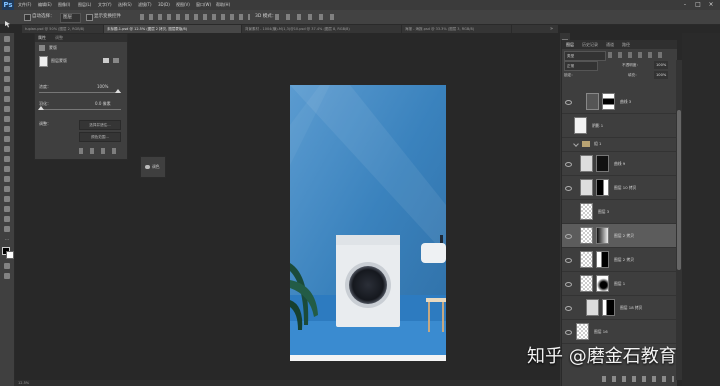 The height and width of the screenshot is (386, 720). I want to click on layer-row-selected: 图层 2 拷贝, so click(619, 236).